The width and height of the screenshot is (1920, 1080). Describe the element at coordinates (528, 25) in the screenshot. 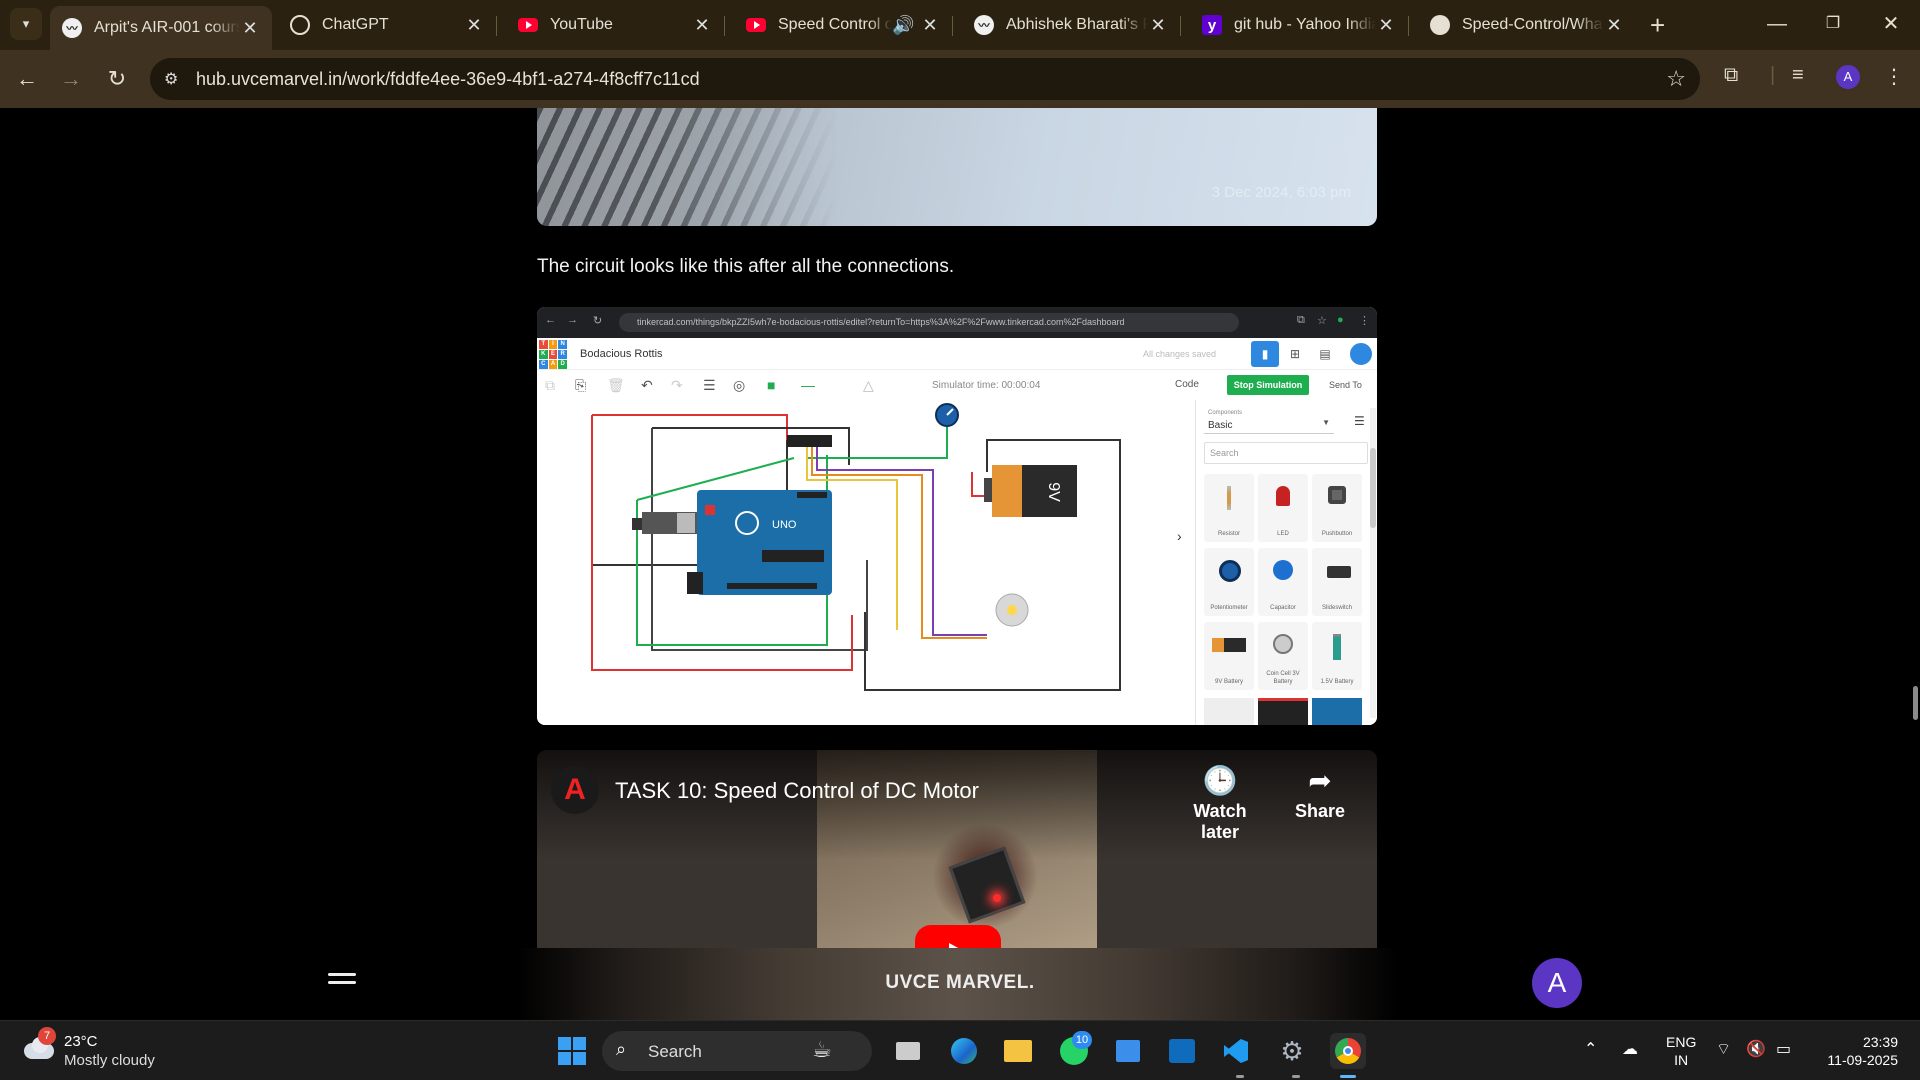

I see `youtube-icon` at that location.